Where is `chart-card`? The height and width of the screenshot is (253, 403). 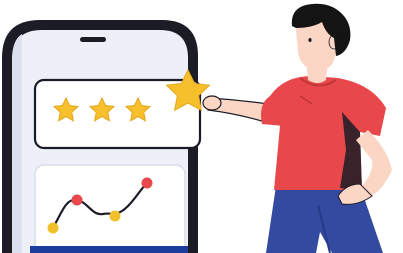
chart-card is located at coordinates (109, 208).